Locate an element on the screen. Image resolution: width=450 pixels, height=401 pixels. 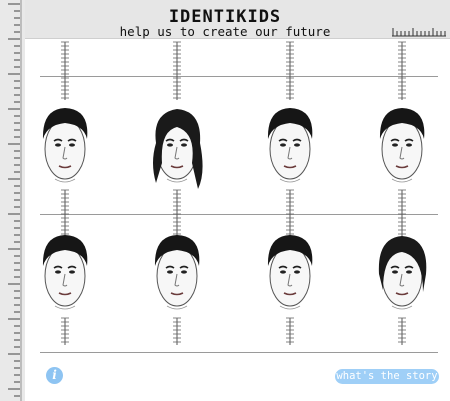
whats-the-story-button: what's the story is located at coordinates (387, 376).